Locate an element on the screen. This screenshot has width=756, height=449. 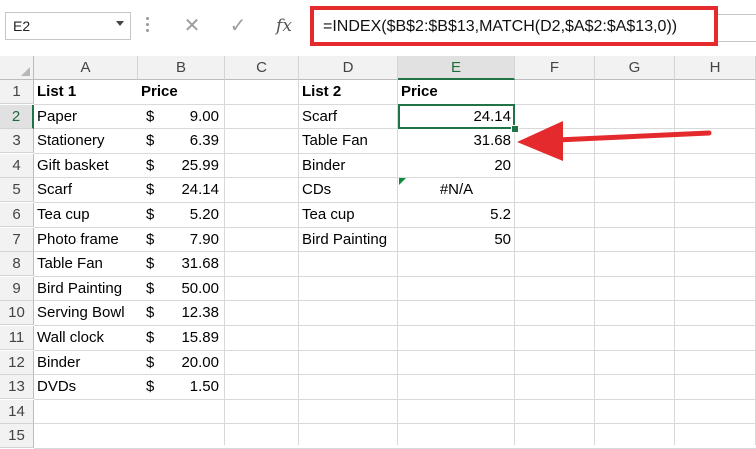
cell-d2-item: Scarf is located at coordinates (348, 117).